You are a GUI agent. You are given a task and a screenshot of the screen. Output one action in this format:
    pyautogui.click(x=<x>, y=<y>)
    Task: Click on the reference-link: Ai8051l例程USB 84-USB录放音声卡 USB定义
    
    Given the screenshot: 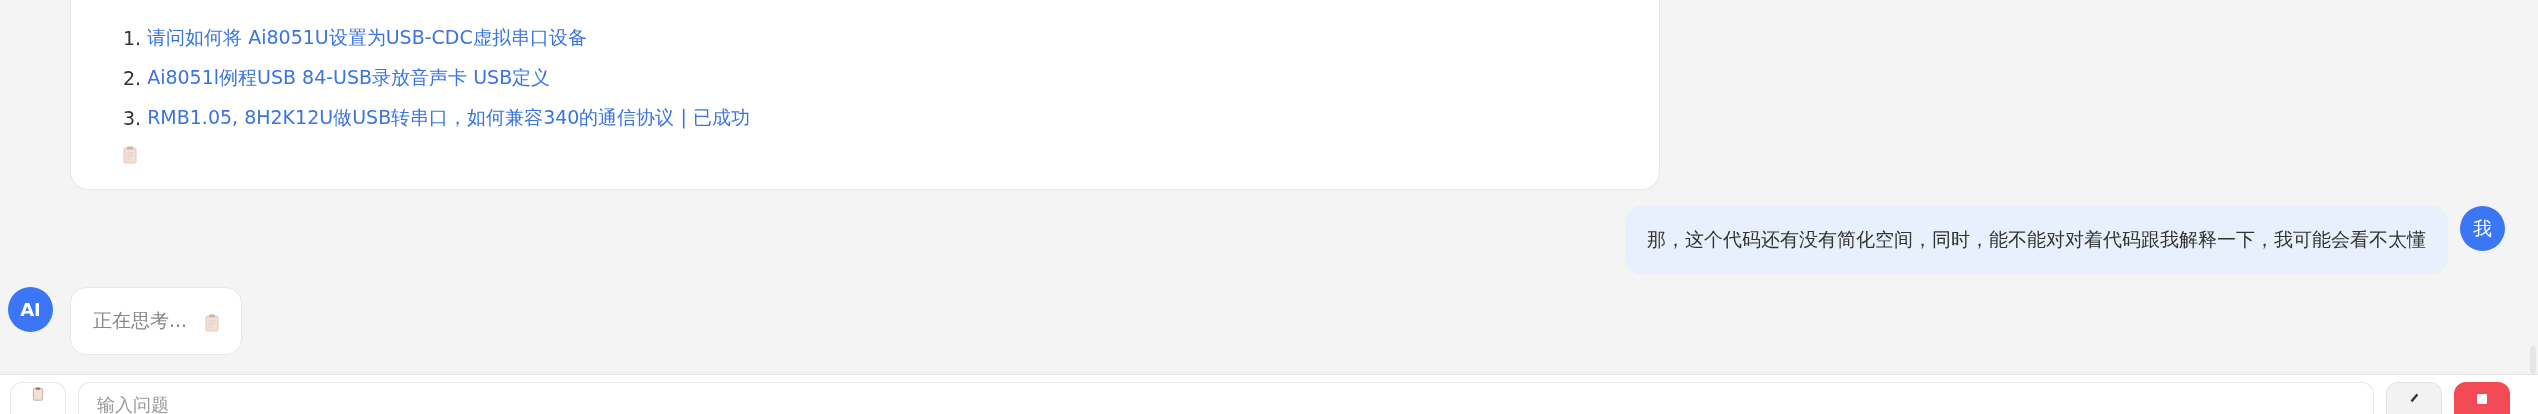 What is the action you would take?
    pyautogui.click(x=349, y=78)
    